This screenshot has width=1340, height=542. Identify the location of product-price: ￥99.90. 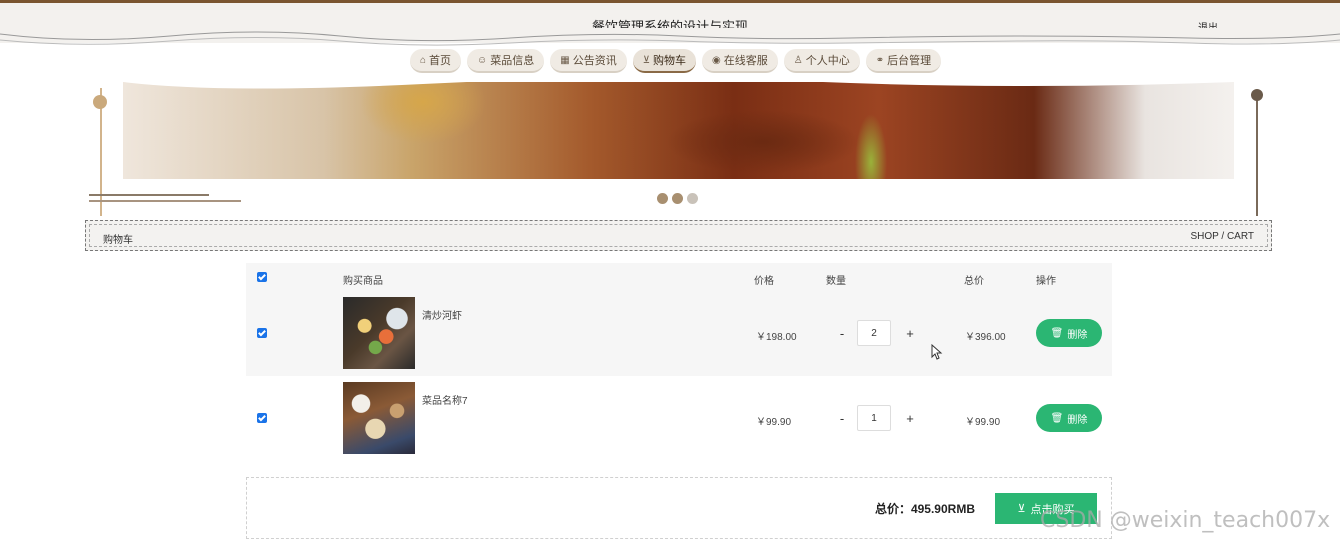
(774, 422).